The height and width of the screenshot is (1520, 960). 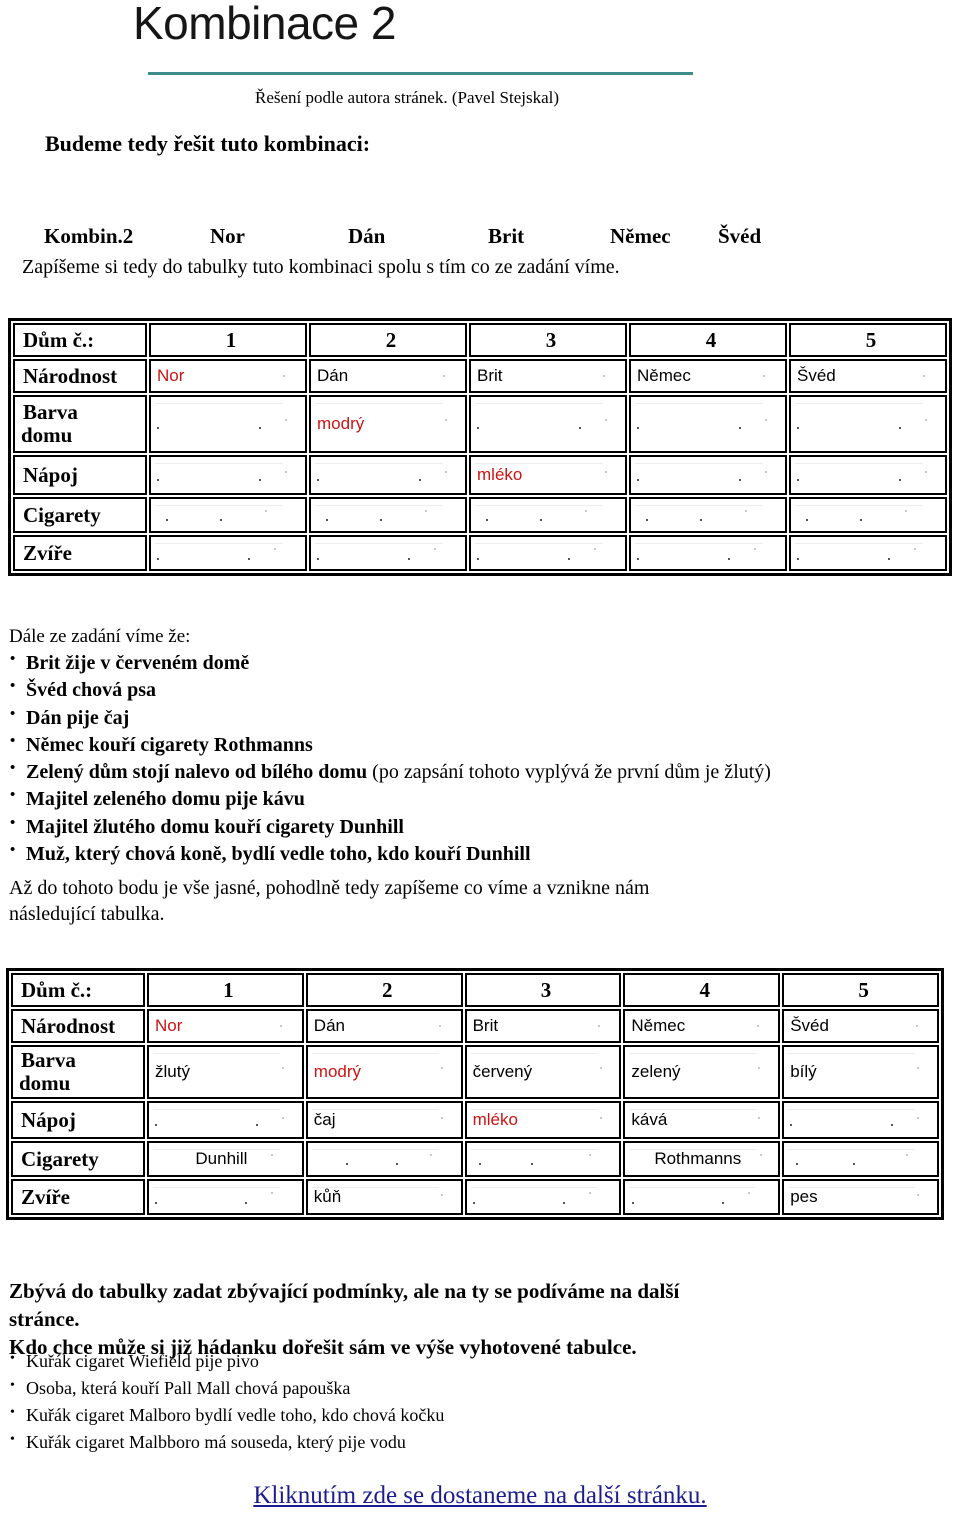 I want to click on row-label-cell: Nápoj, so click(x=78, y=1120).